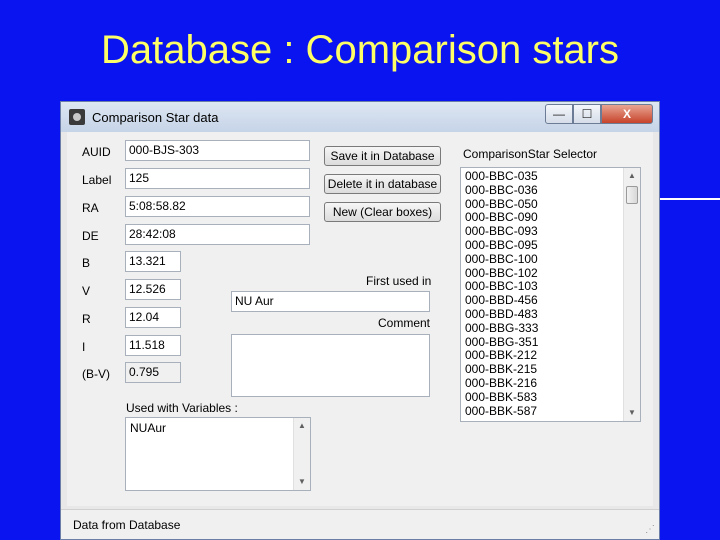  Describe the element at coordinates (153, 317) in the screenshot. I see `r-input: 12.04` at that location.